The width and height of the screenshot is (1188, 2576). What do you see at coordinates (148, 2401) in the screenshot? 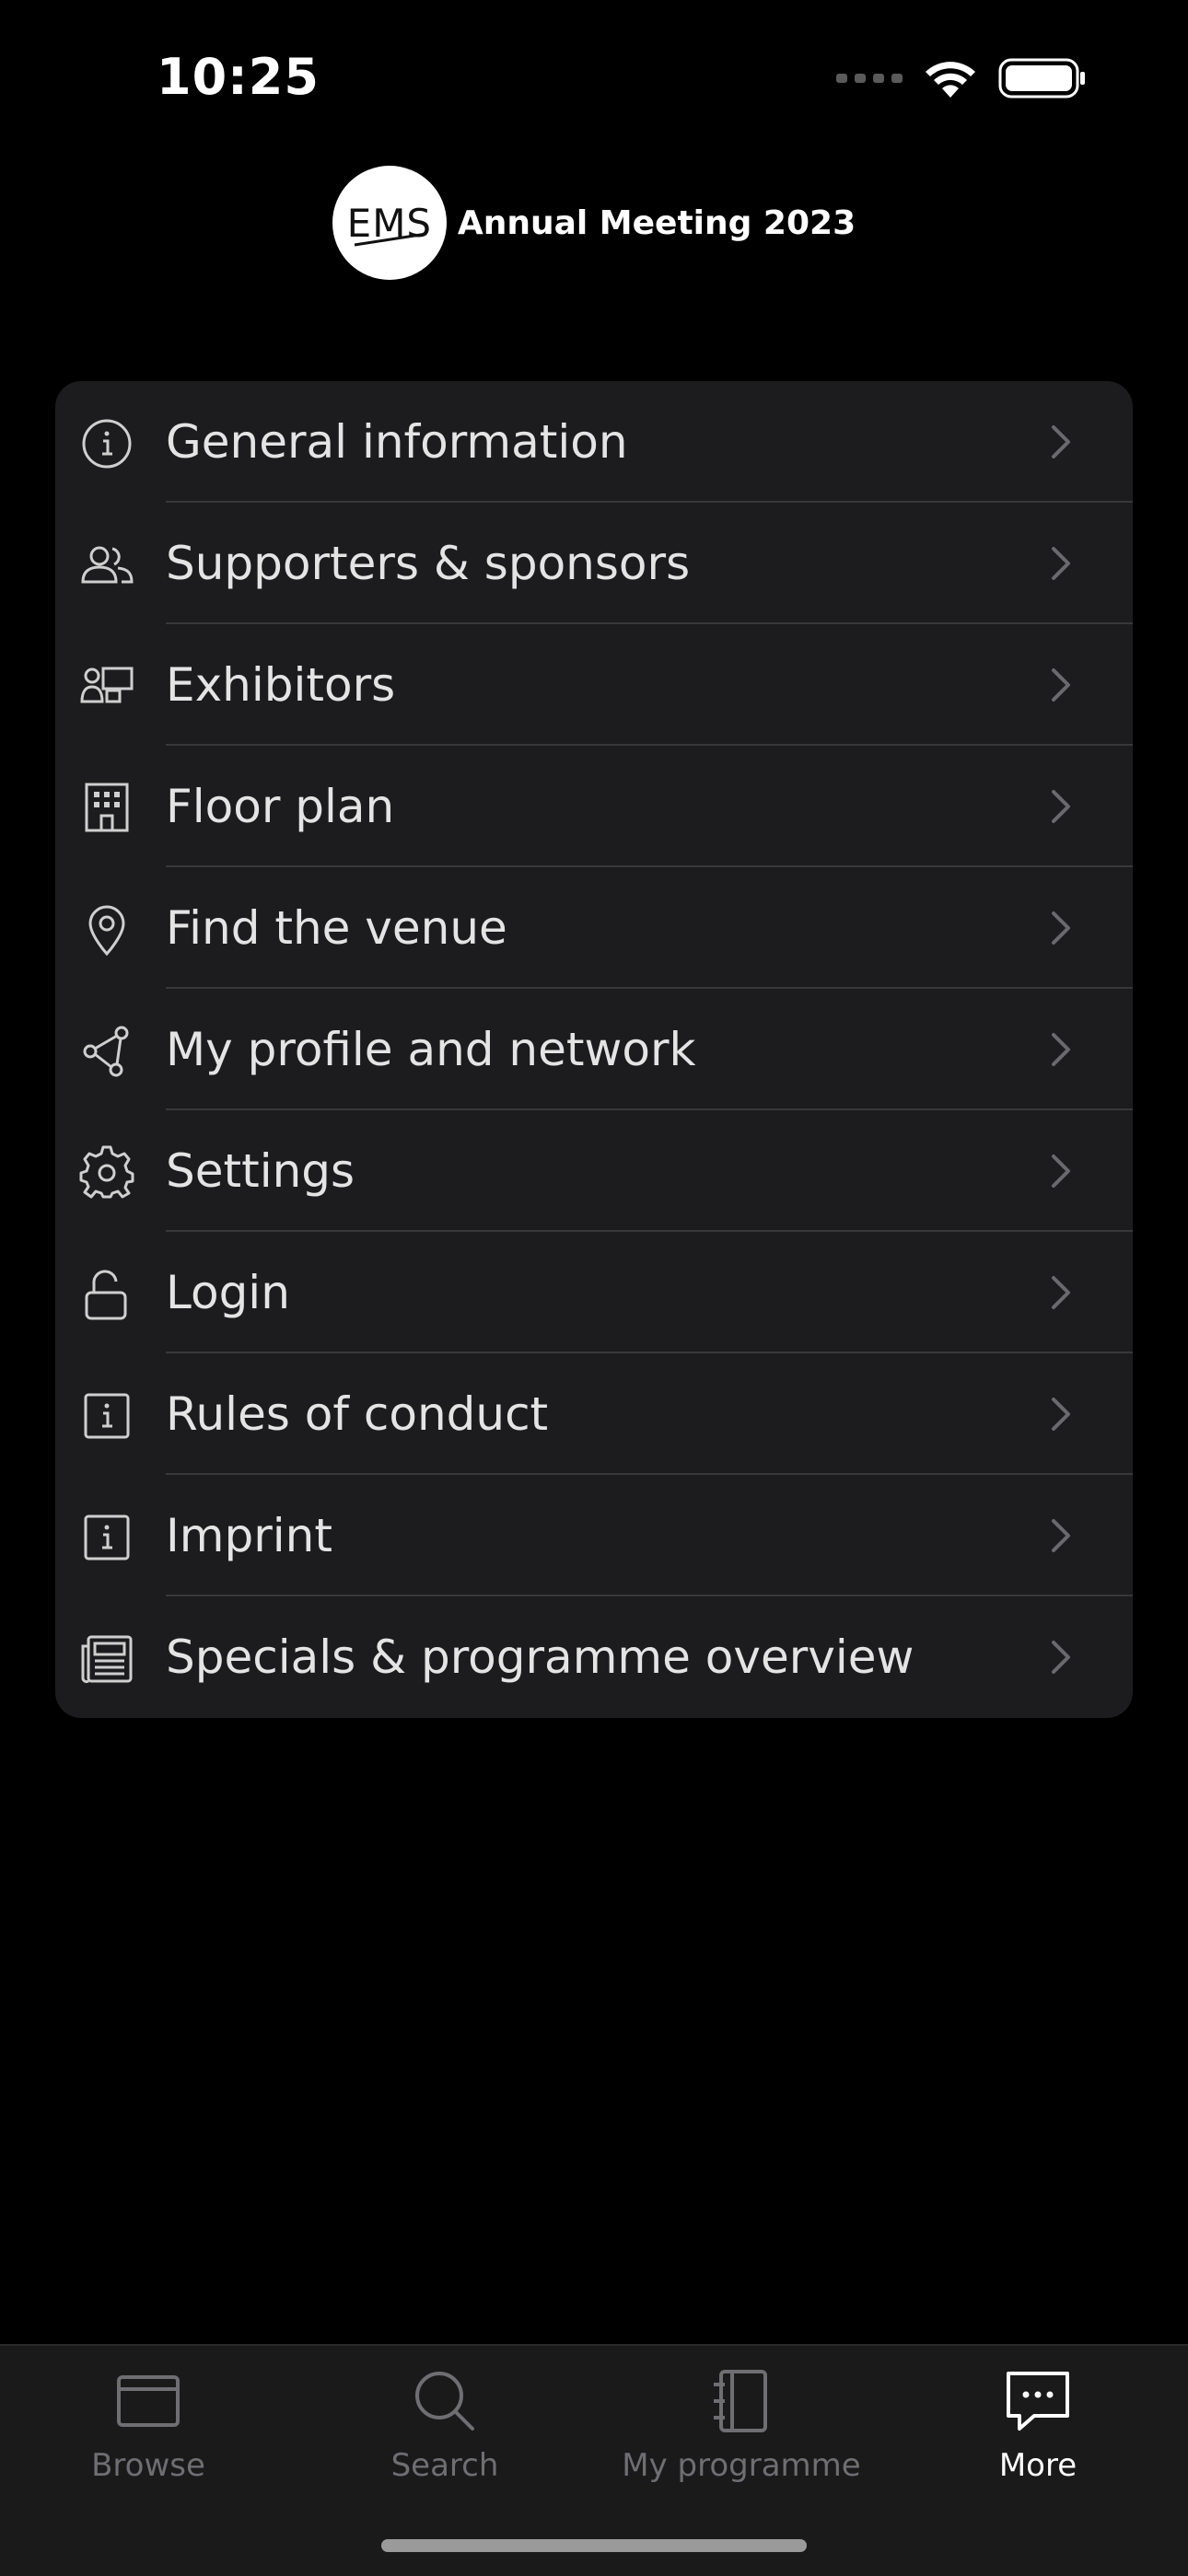
I see `browser-window-icon` at bounding box center [148, 2401].